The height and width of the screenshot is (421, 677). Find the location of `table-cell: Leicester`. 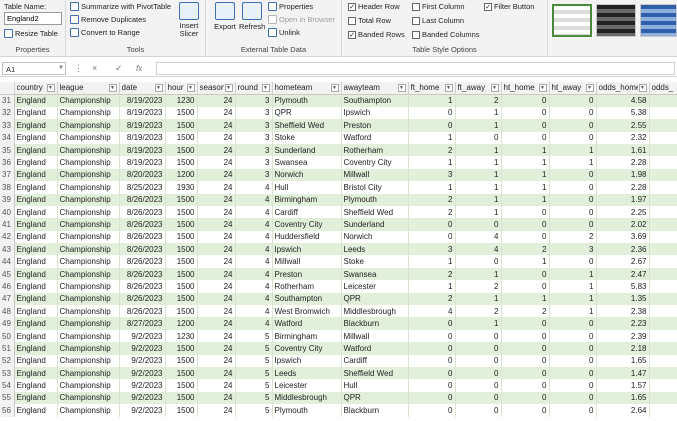

table-cell: Leicester is located at coordinates (375, 286).